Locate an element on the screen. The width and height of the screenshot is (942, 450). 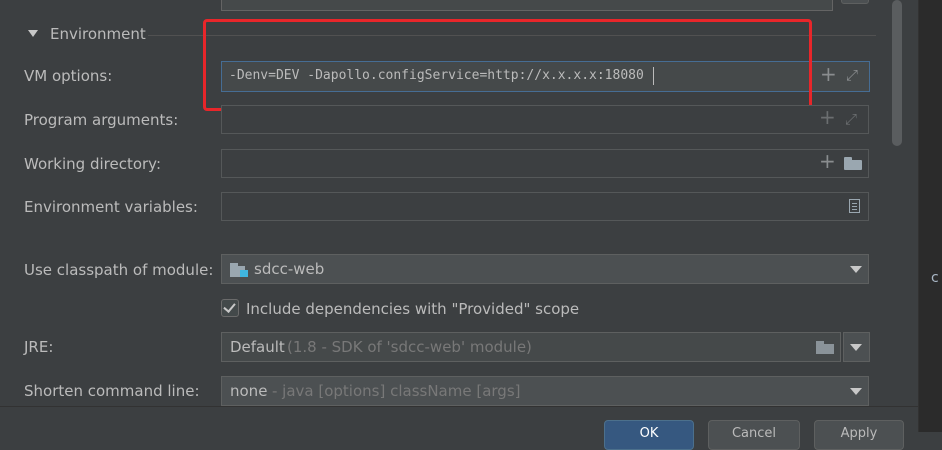
annotation-highlight-box is located at coordinates (507, 65).